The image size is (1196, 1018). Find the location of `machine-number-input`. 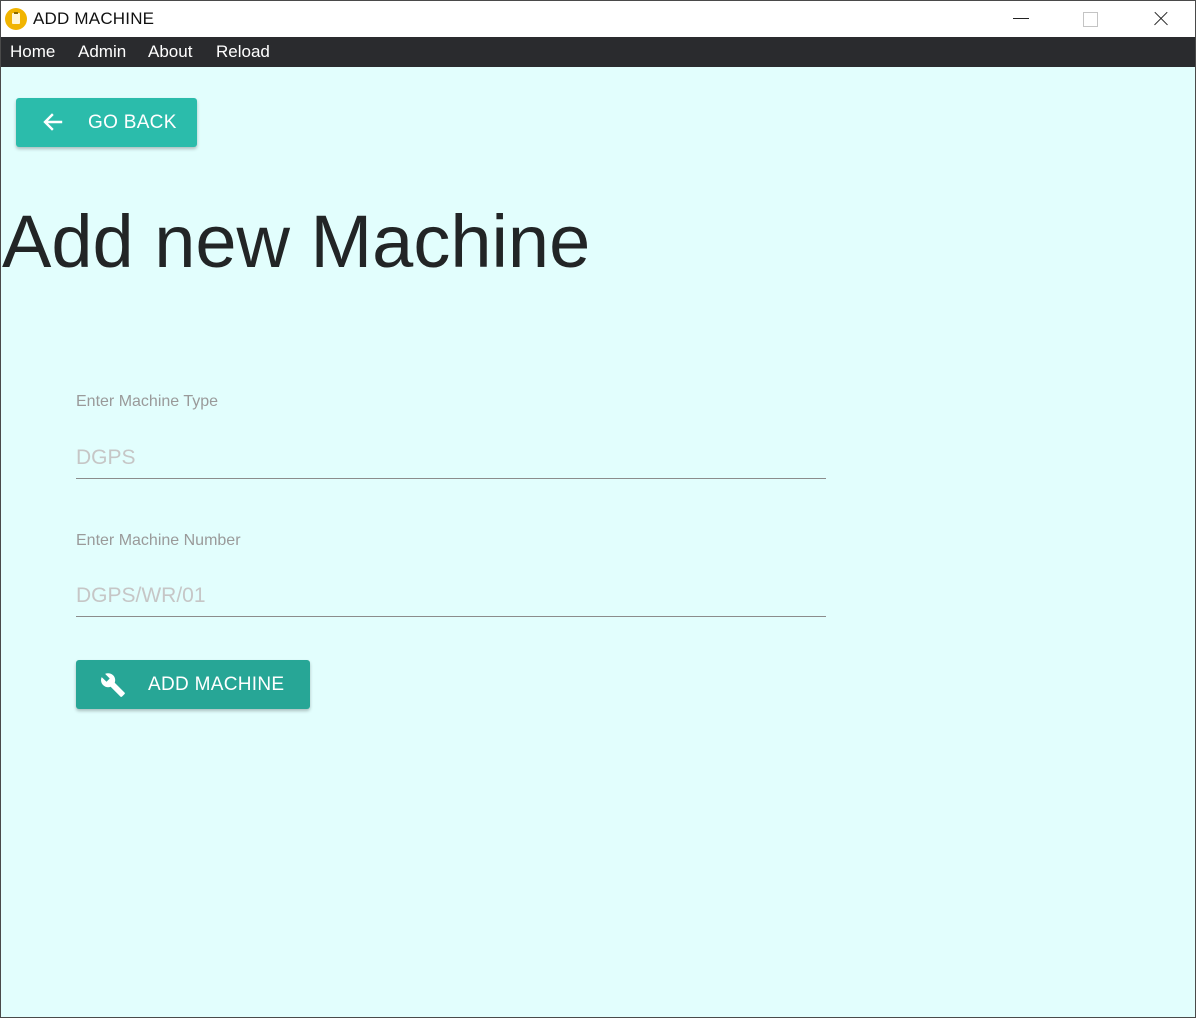

machine-number-input is located at coordinates (451, 596).